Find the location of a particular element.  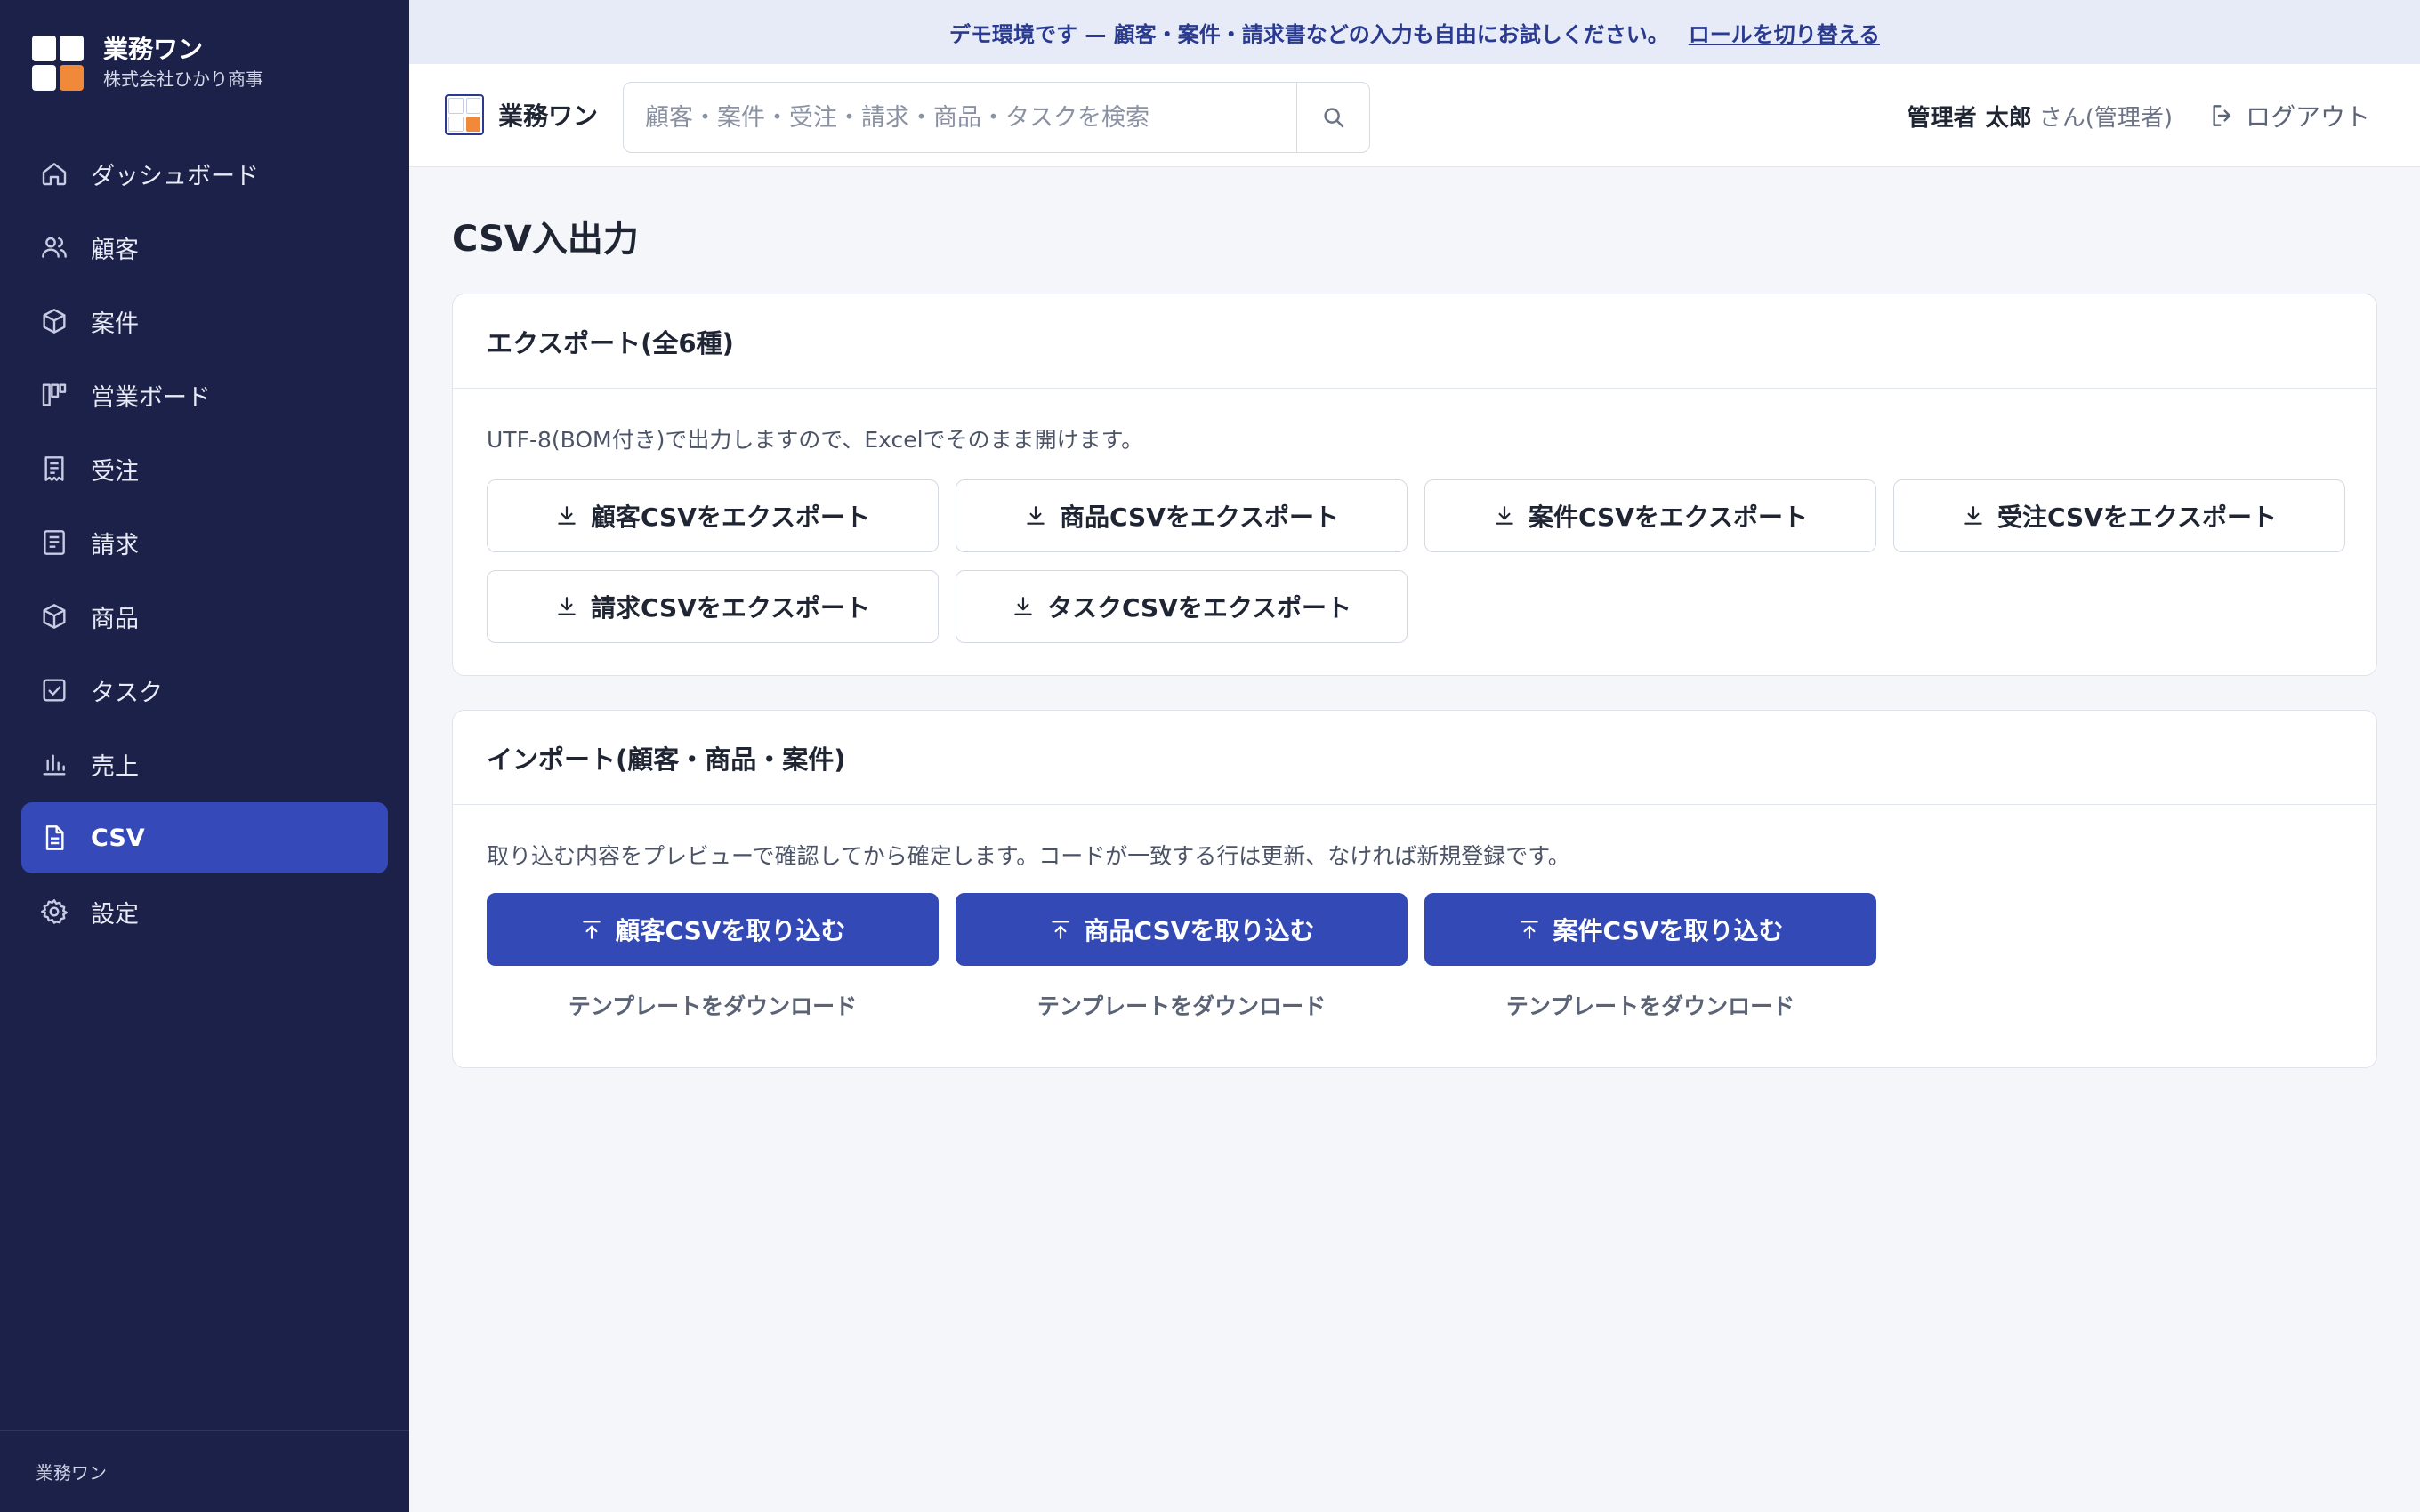

import-products-button: 商品CSVを取り込む is located at coordinates (1182, 930).